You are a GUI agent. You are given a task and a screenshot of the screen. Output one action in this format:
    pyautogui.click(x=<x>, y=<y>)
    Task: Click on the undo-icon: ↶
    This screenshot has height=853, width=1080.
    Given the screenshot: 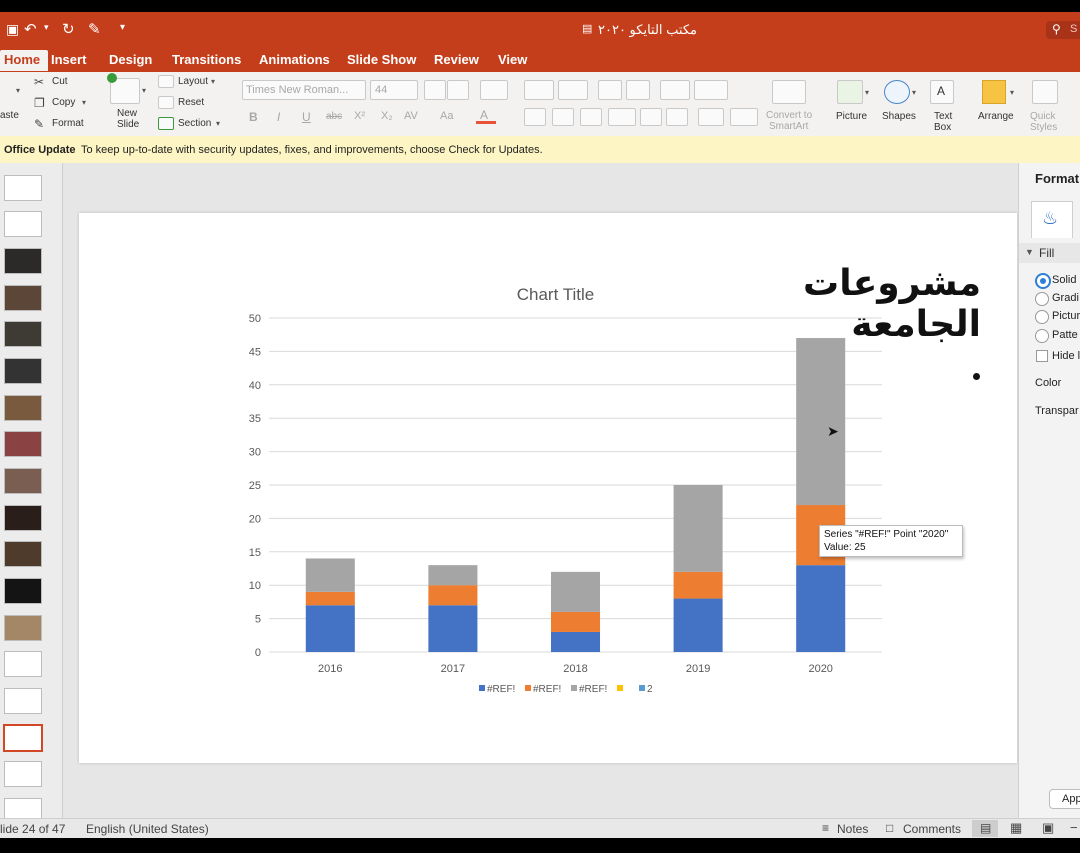 What is the action you would take?
    pyautogui.click(x=30, y=29)
    